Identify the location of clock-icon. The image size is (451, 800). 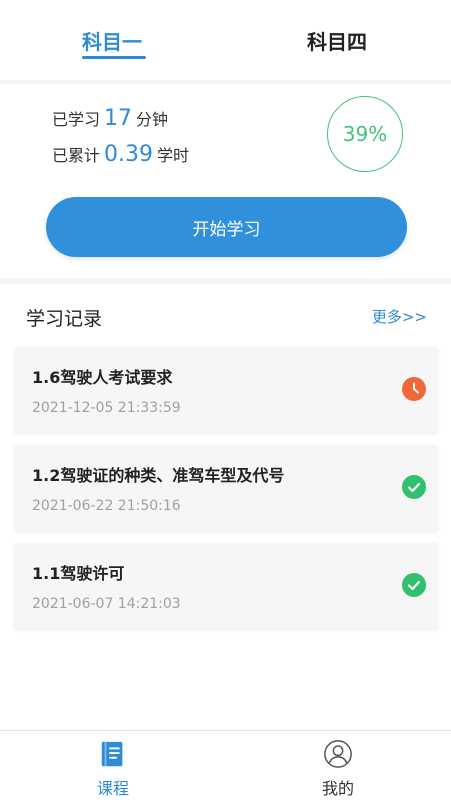
(414, 389).